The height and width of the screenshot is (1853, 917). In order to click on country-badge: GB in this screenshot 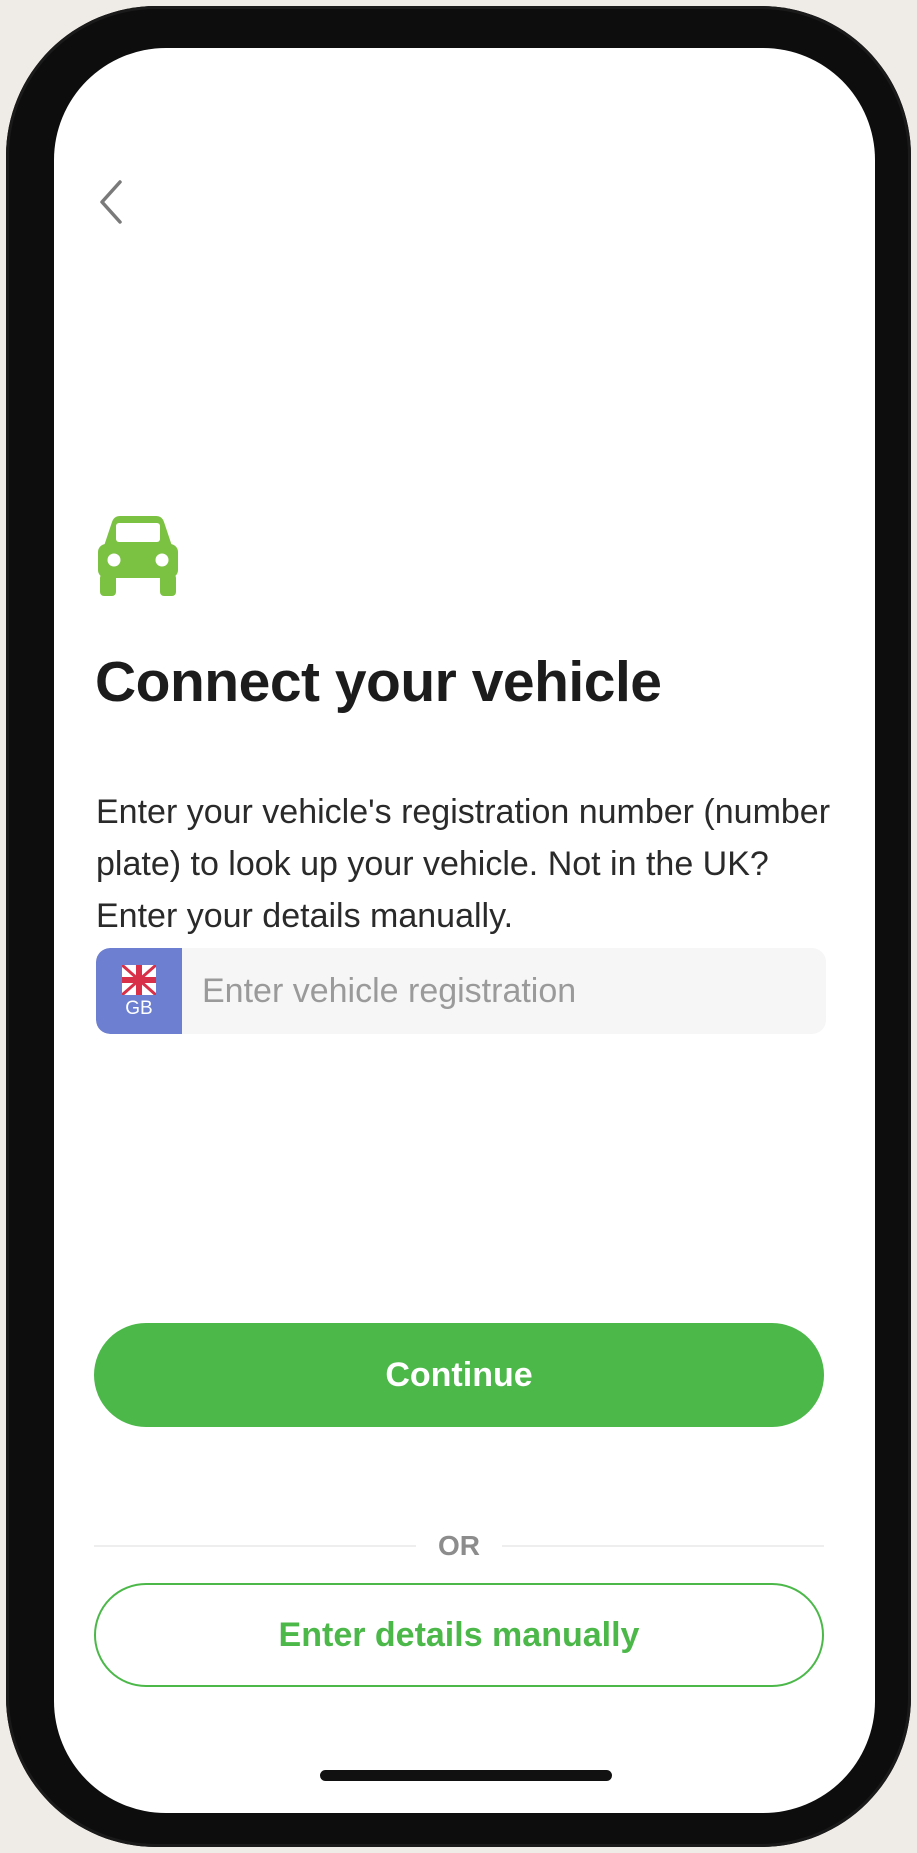, I will do `click(139, 991)`.